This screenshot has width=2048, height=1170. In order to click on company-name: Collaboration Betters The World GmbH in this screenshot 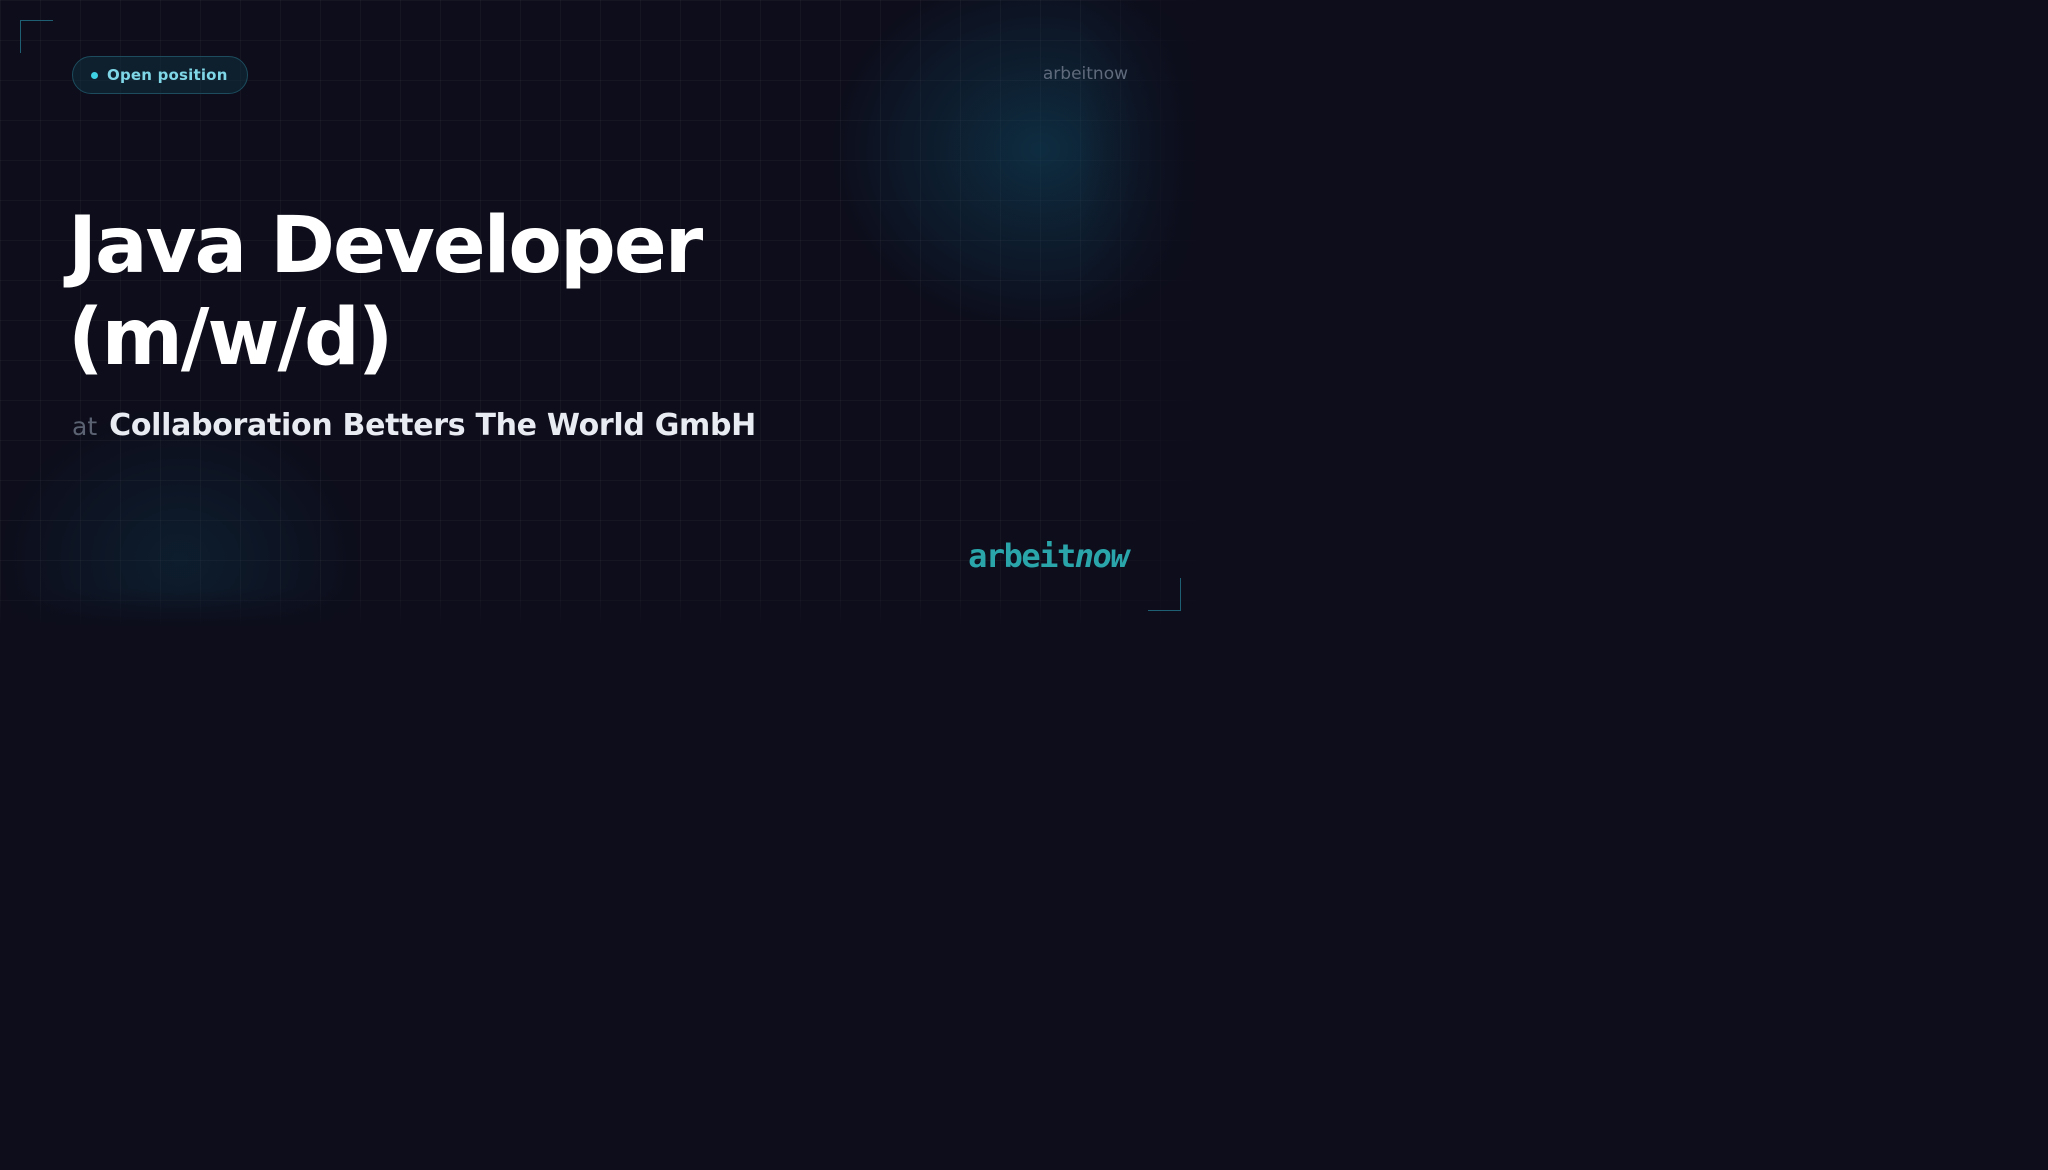, I will do `click(432, 425)`.